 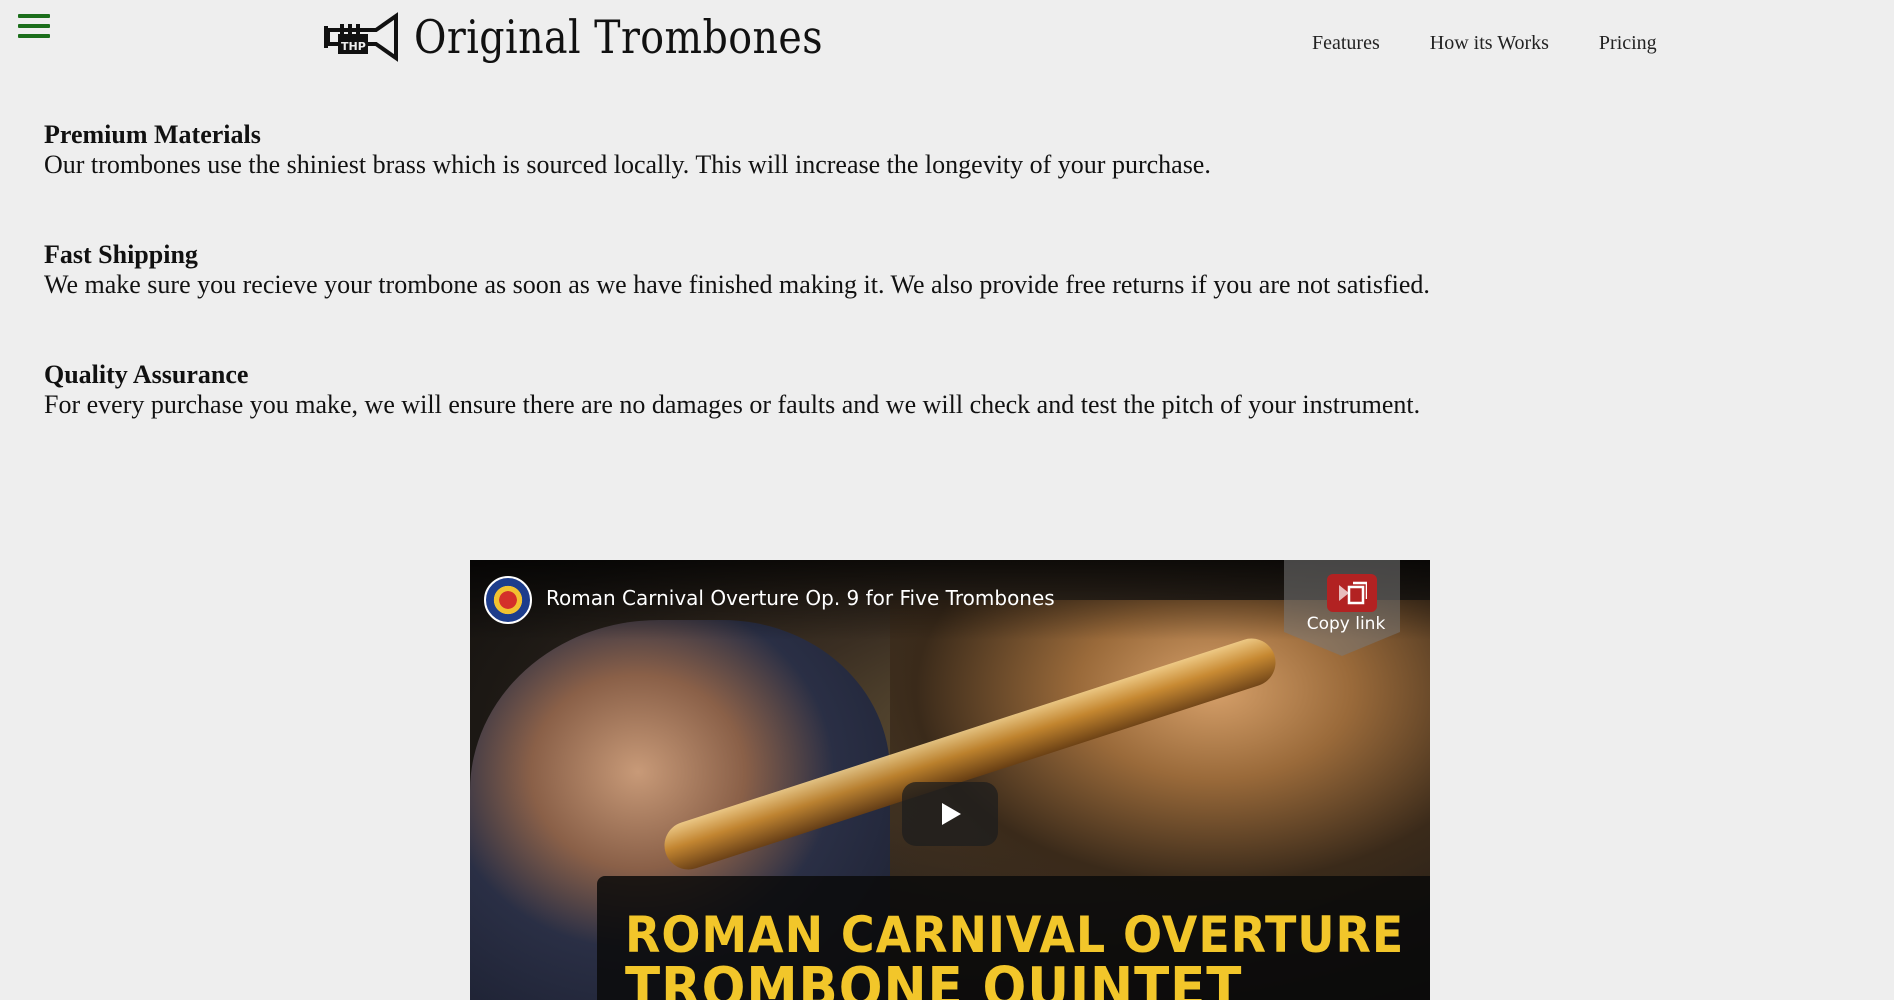 What do you see at coordinates (618, 37) in the screenshot?
I see `brand-name: Original Trombones` at bounding box center [618, 37].